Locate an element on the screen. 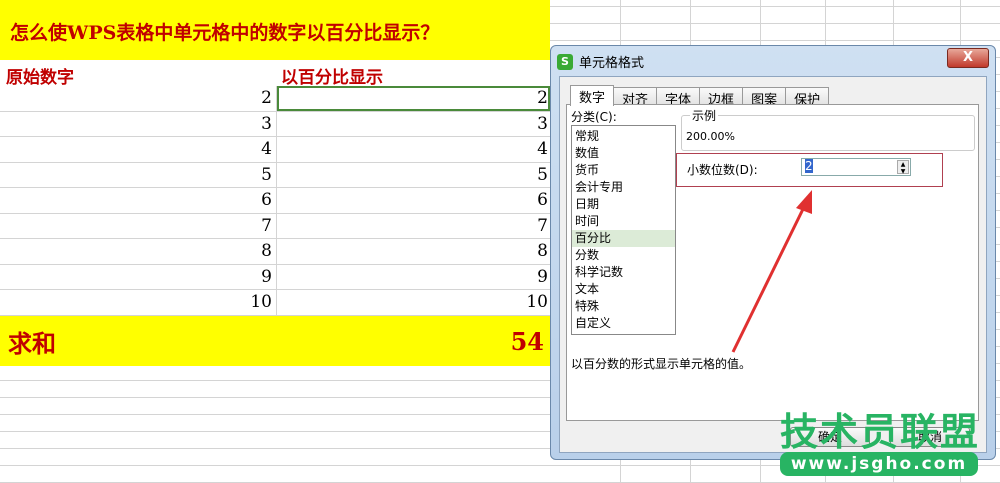 The height and width of the screenshot is (483, 1000). watermark: 技术员联盟 www.jsgho.com is located at coordinates (880, 444).